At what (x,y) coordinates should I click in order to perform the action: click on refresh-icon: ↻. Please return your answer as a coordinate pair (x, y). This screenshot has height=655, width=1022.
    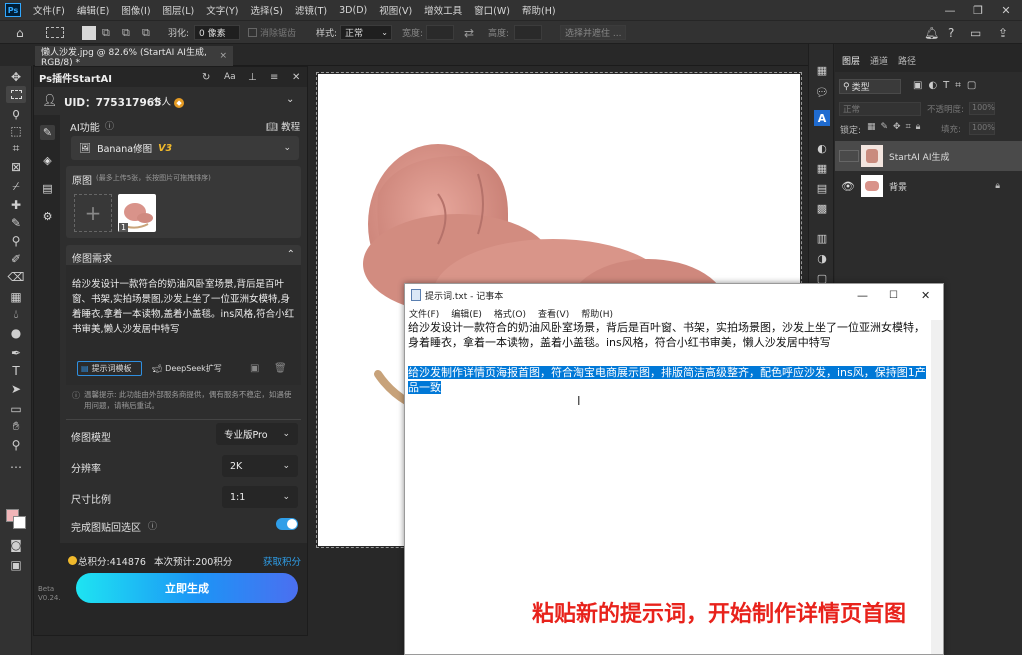
    Looking at the image, I should click on (206, 77).